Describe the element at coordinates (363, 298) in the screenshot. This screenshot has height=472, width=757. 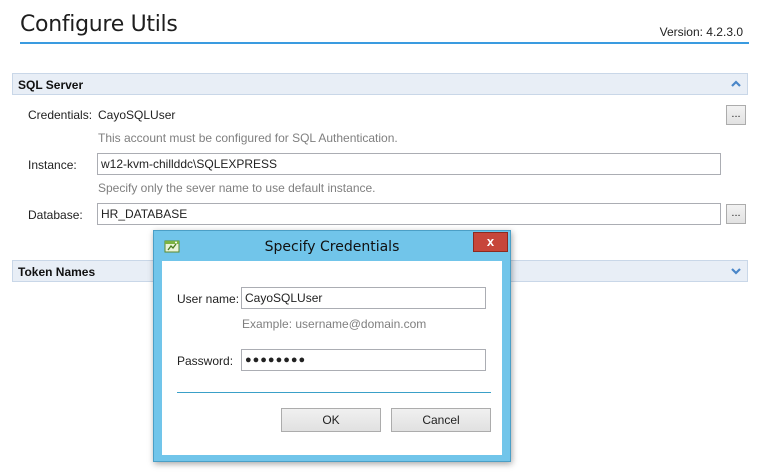
I see `username-input` at that location.